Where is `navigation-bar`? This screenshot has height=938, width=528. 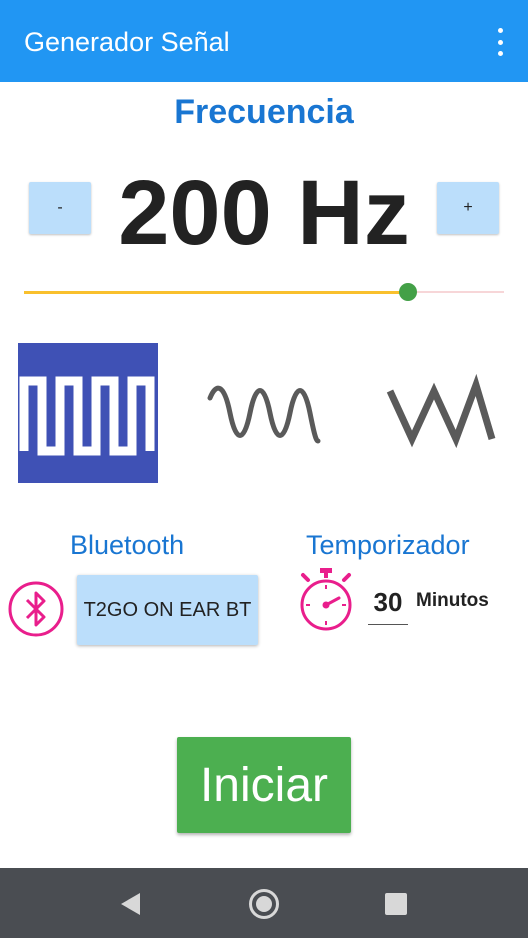 navigation-bar is located at coordinates (264, 903).